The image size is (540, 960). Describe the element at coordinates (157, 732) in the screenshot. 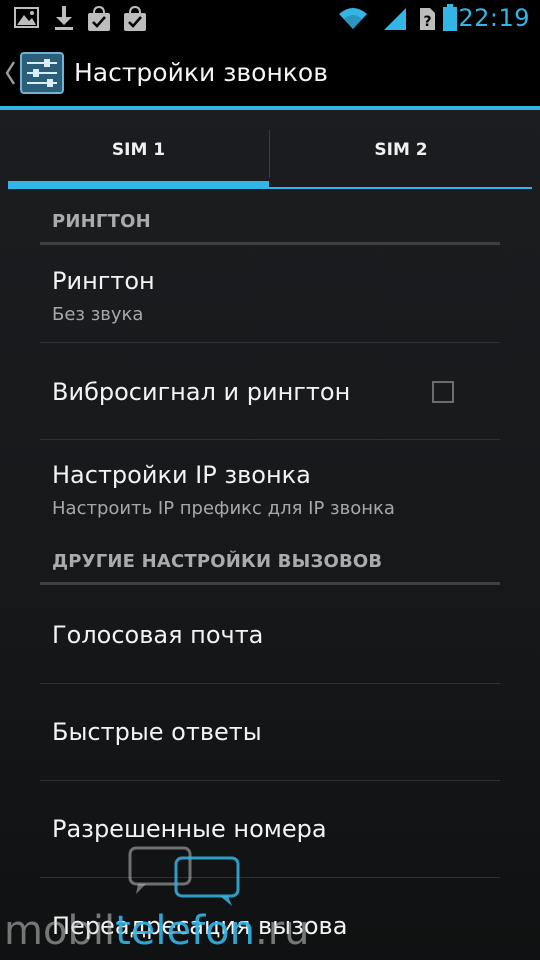

I see `item-title-quick-responses: Быстрые ответы` at that location.